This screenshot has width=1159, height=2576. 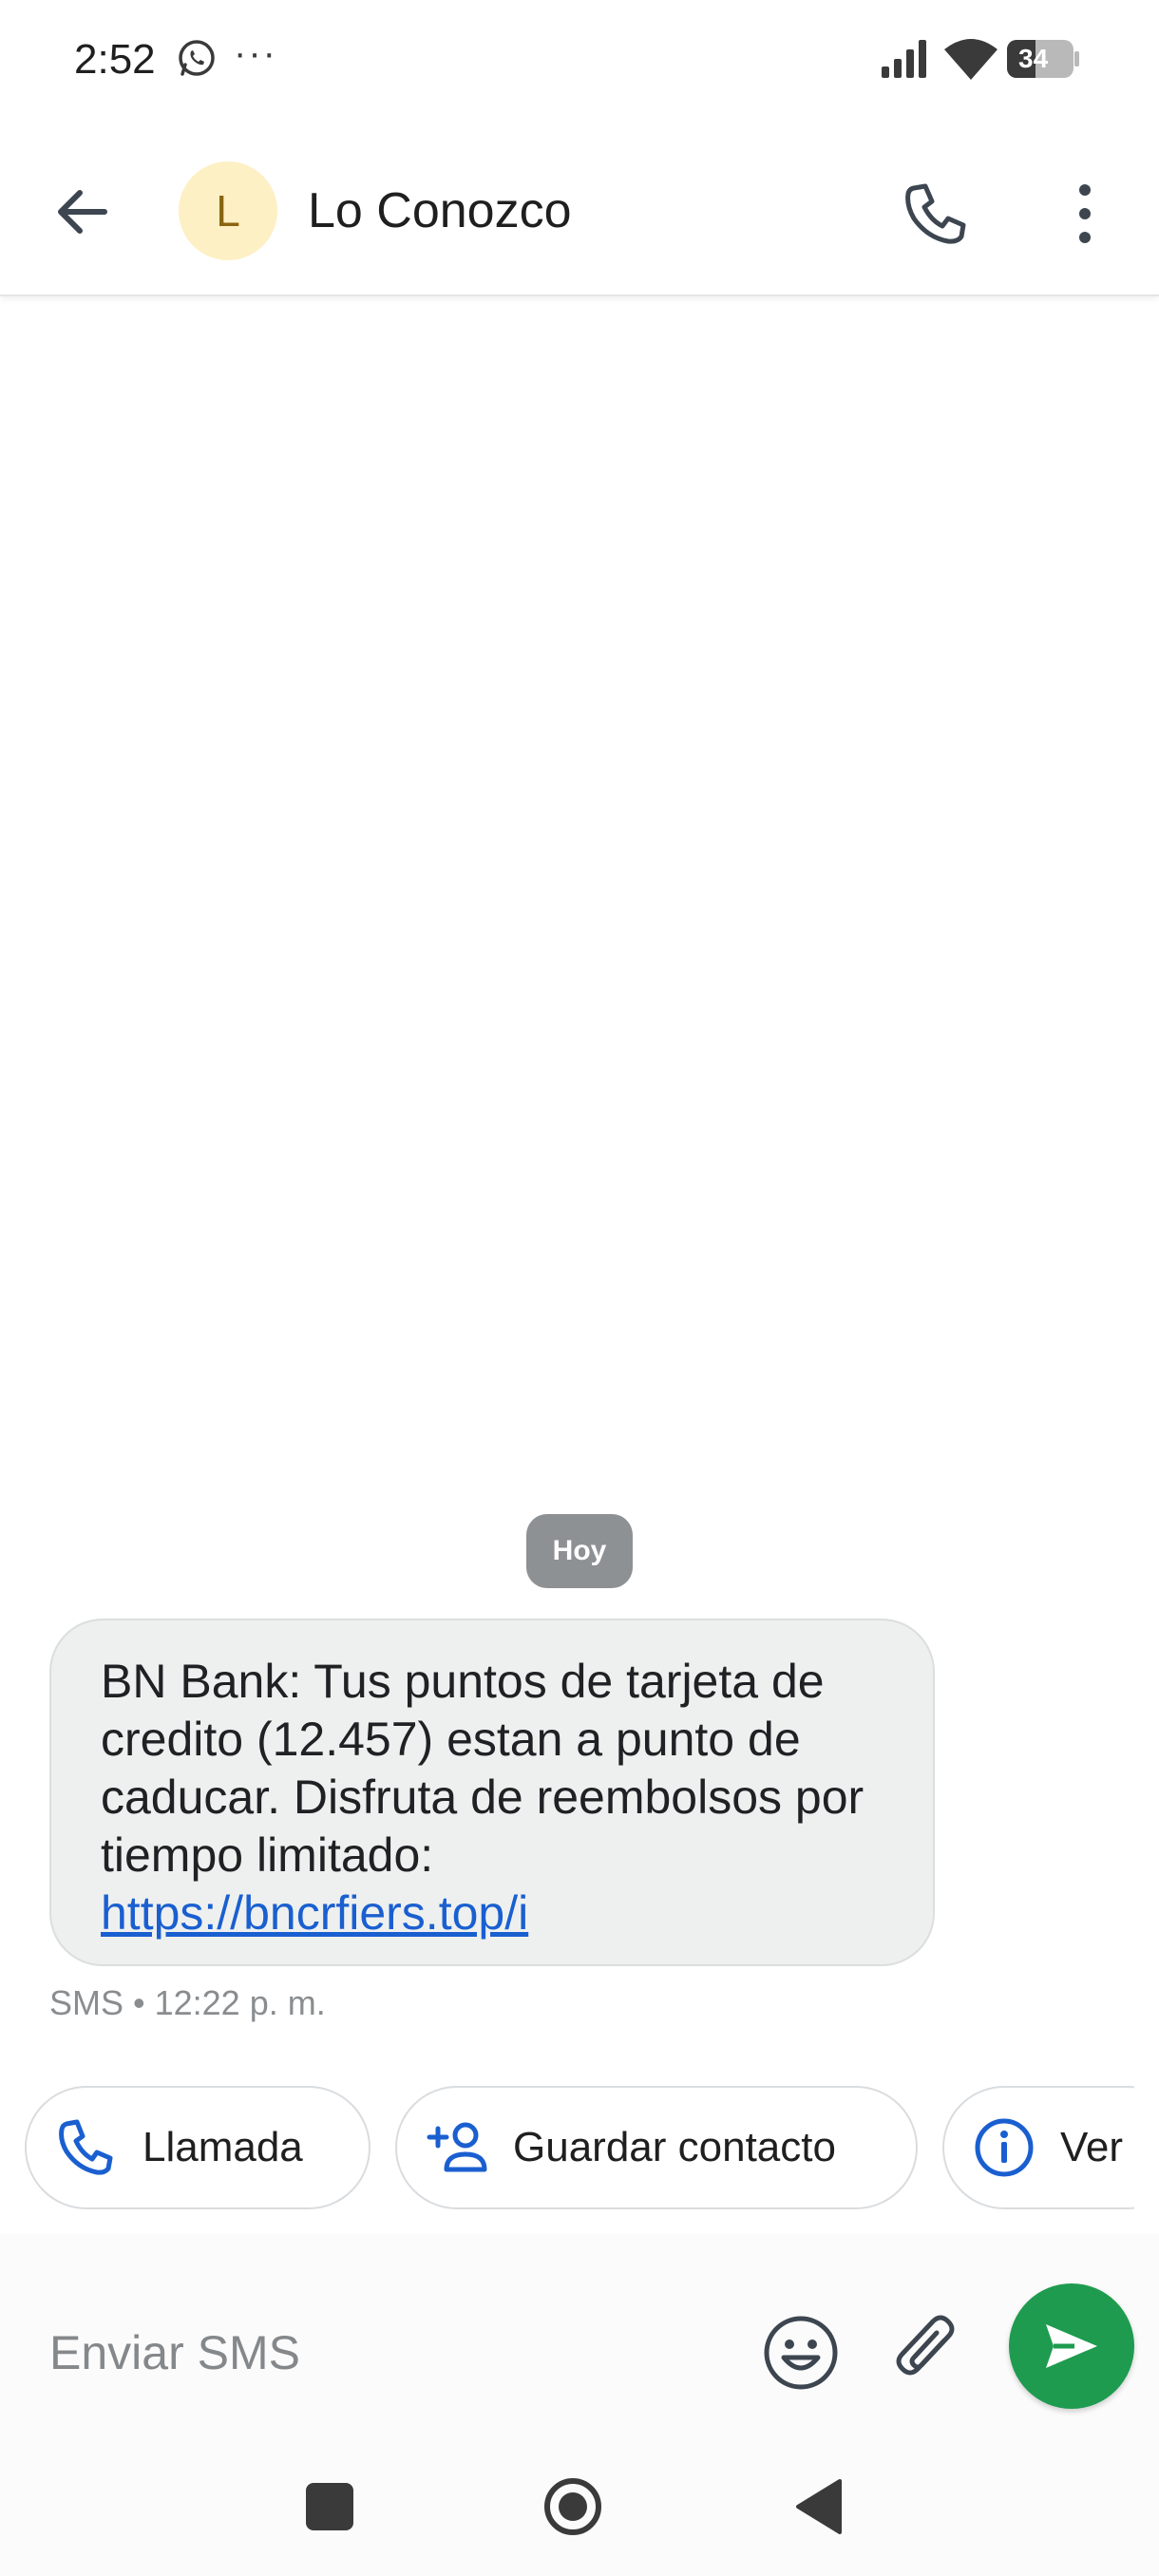 What do you see at coordinates (197, 58) in the screenshot?
I see `whatsapp-icon` at bounding box center [197, 58].